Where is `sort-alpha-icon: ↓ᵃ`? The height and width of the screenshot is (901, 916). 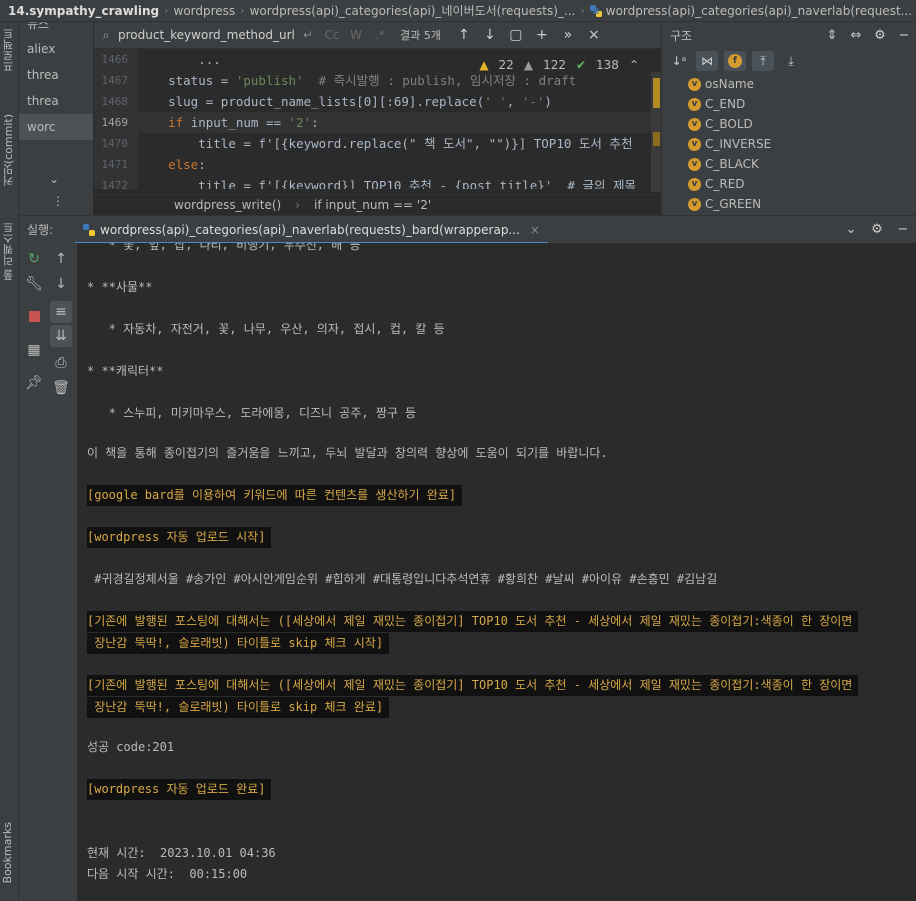
sort-alpha-icon: ↓ᵃ is located at coordinates (679, 61).